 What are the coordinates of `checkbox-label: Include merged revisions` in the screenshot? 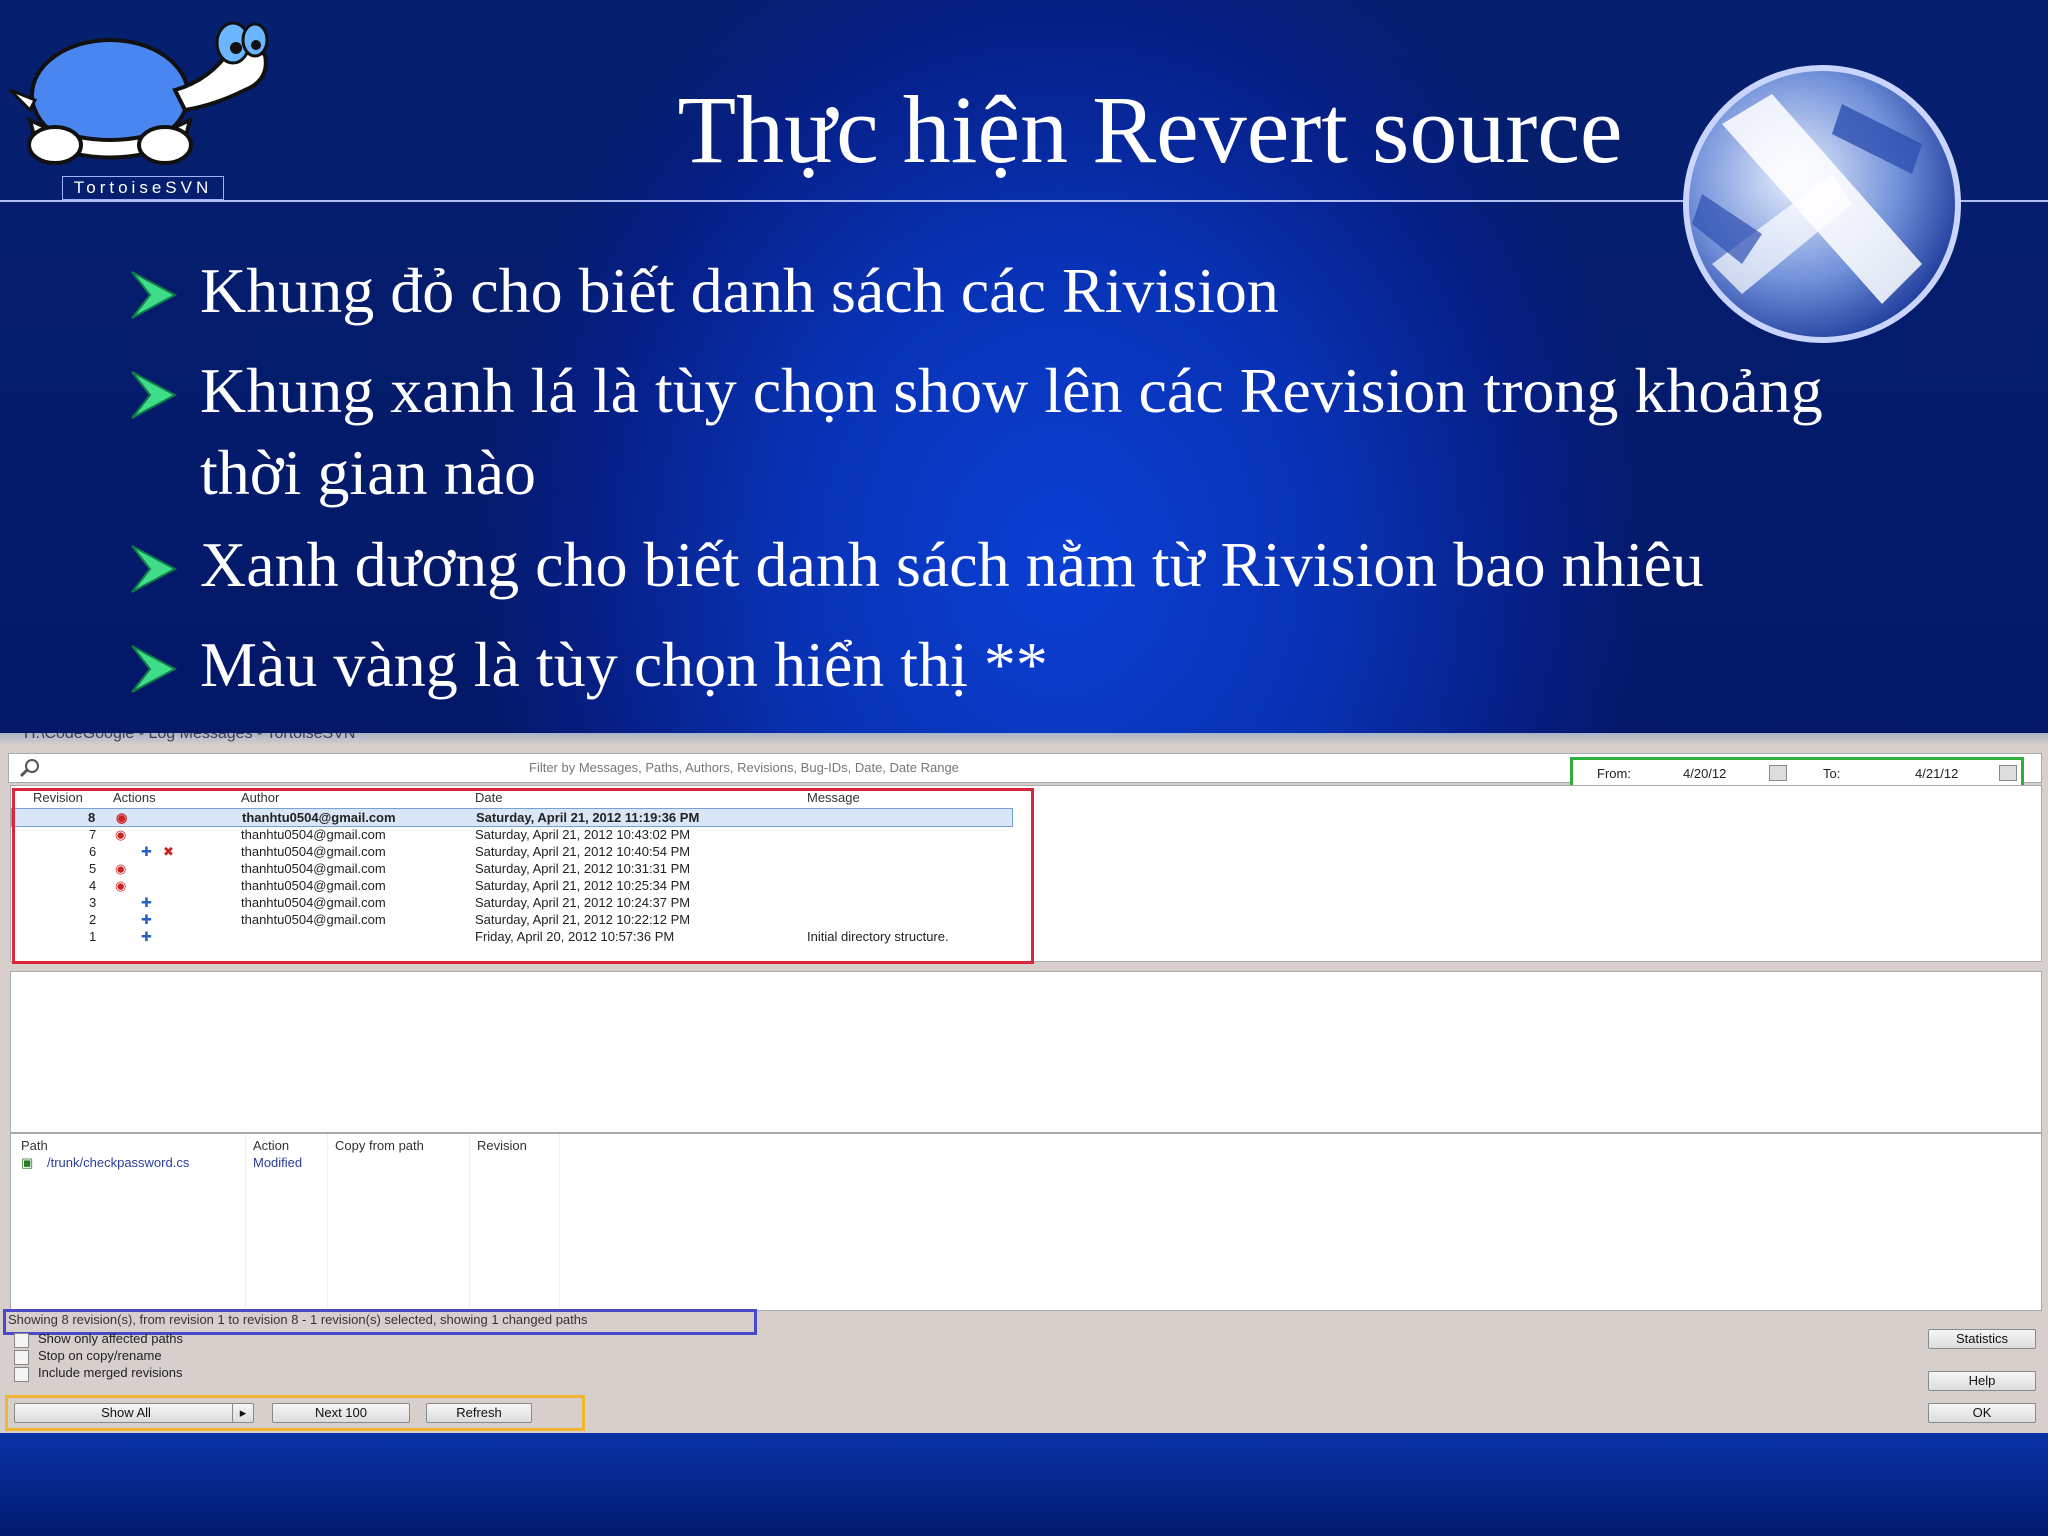 It's located at (110, 1372).